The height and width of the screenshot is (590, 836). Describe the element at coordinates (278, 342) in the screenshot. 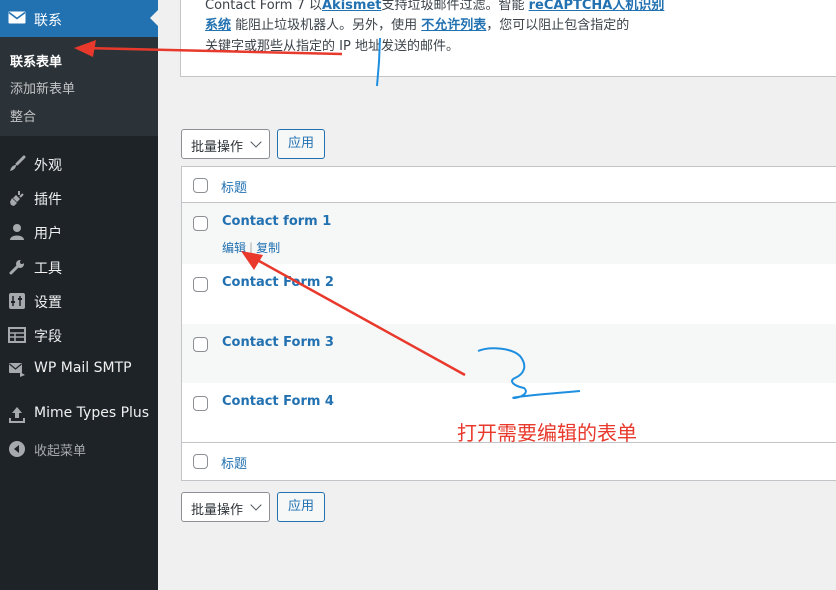

I see `form-title-link: Contact Form 3` at that location.